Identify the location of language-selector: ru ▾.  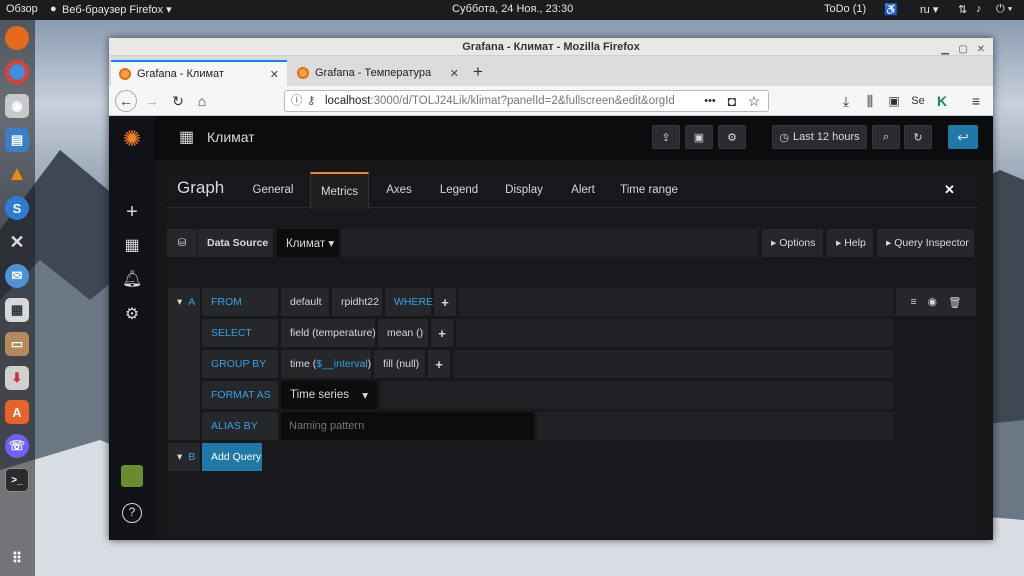
(929, 9).